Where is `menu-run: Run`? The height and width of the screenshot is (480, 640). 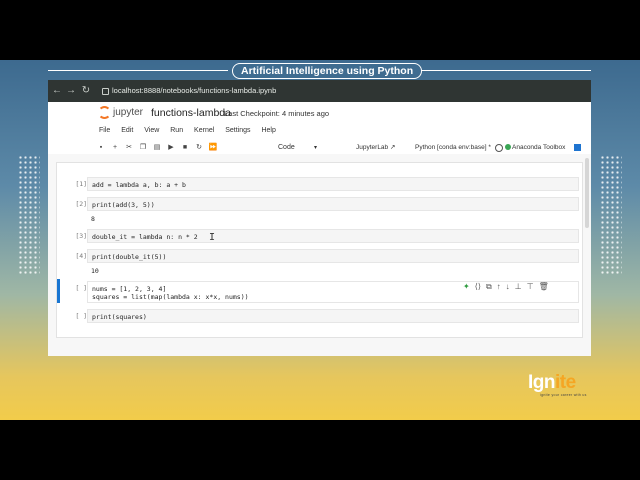
menu-run: Run is located at coordinates (176, 130).